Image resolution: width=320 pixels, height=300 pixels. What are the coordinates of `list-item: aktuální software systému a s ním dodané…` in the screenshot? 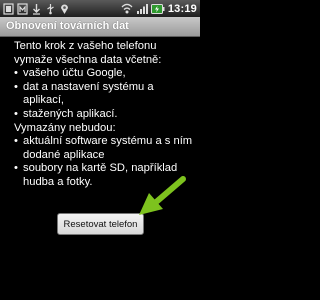 It's located at (105, 148).